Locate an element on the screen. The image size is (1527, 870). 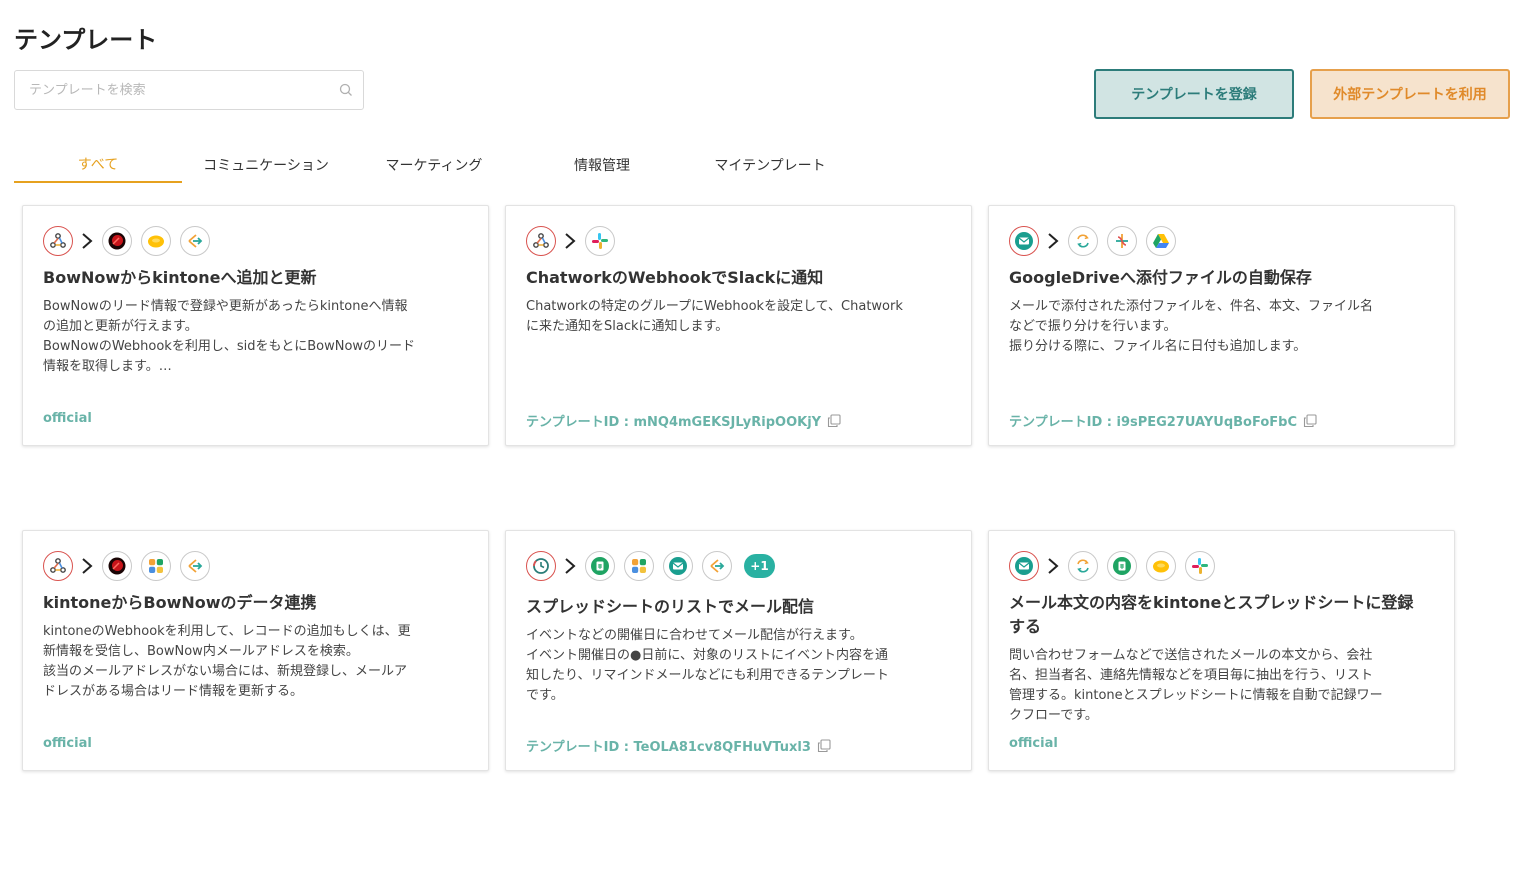
card-title: GoogleDriveへ添付ファイルの自動保存 is located at coordinates (1160, 277).